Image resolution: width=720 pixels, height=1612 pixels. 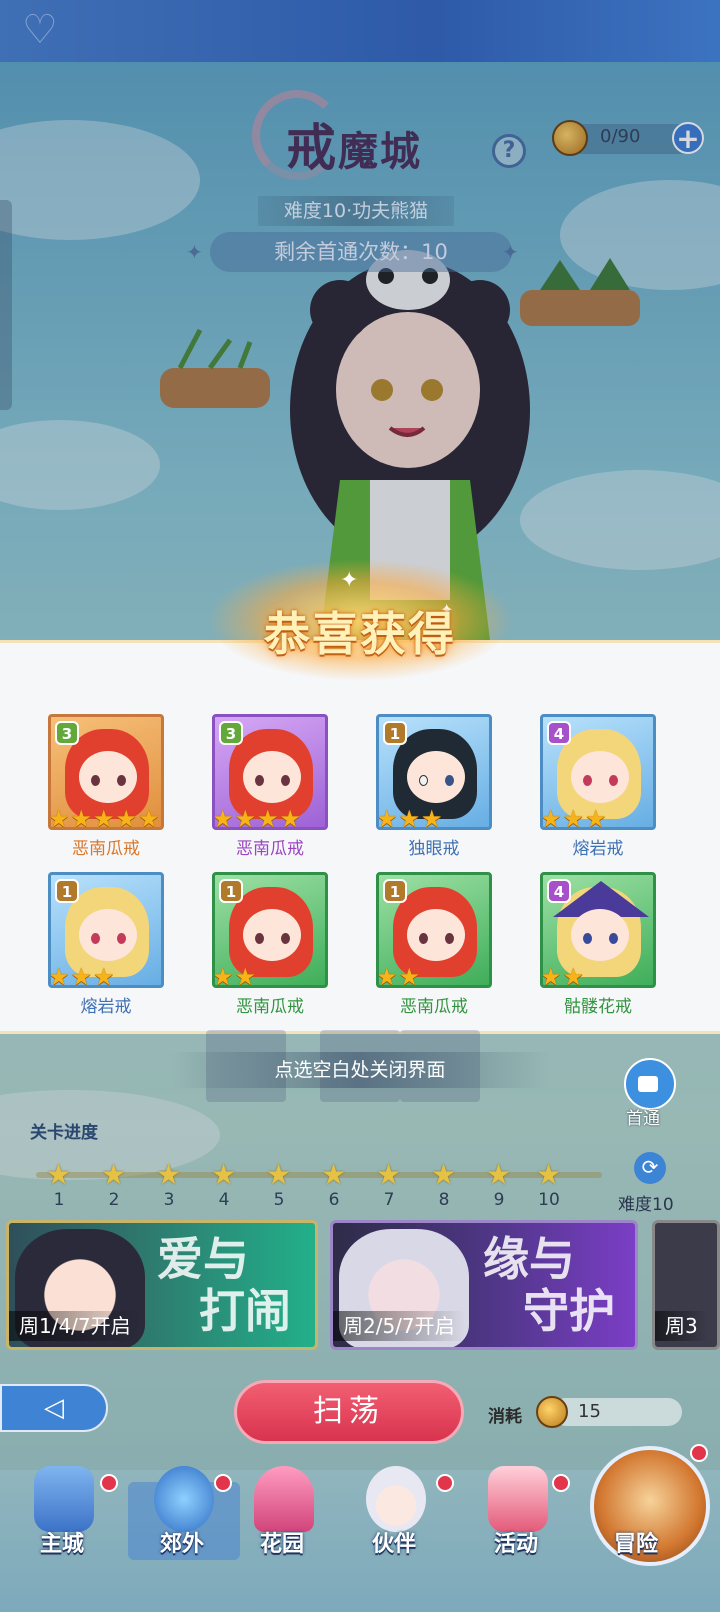 I want to click on reward-item: 1 ★ ★ ★ 独眼戒, so click(x=434, y=789).